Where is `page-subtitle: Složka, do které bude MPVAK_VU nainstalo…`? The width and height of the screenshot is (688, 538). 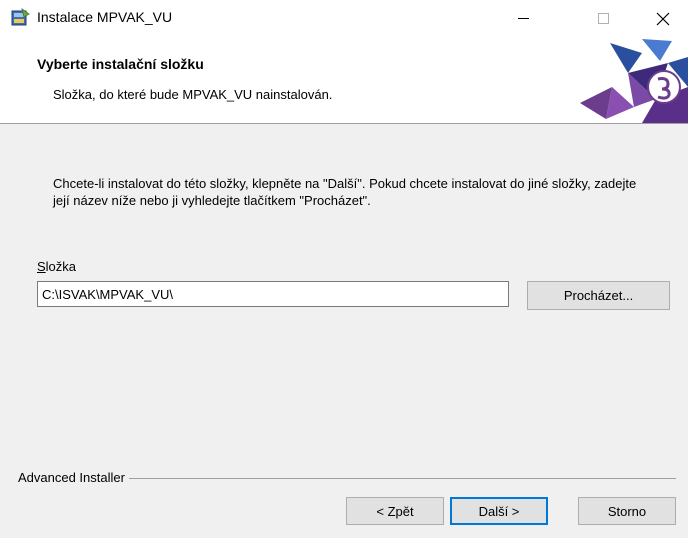 page-subtitle: Složka, do které bude MPVAK_VU nainstalo… is located at coordinates (193, 94).